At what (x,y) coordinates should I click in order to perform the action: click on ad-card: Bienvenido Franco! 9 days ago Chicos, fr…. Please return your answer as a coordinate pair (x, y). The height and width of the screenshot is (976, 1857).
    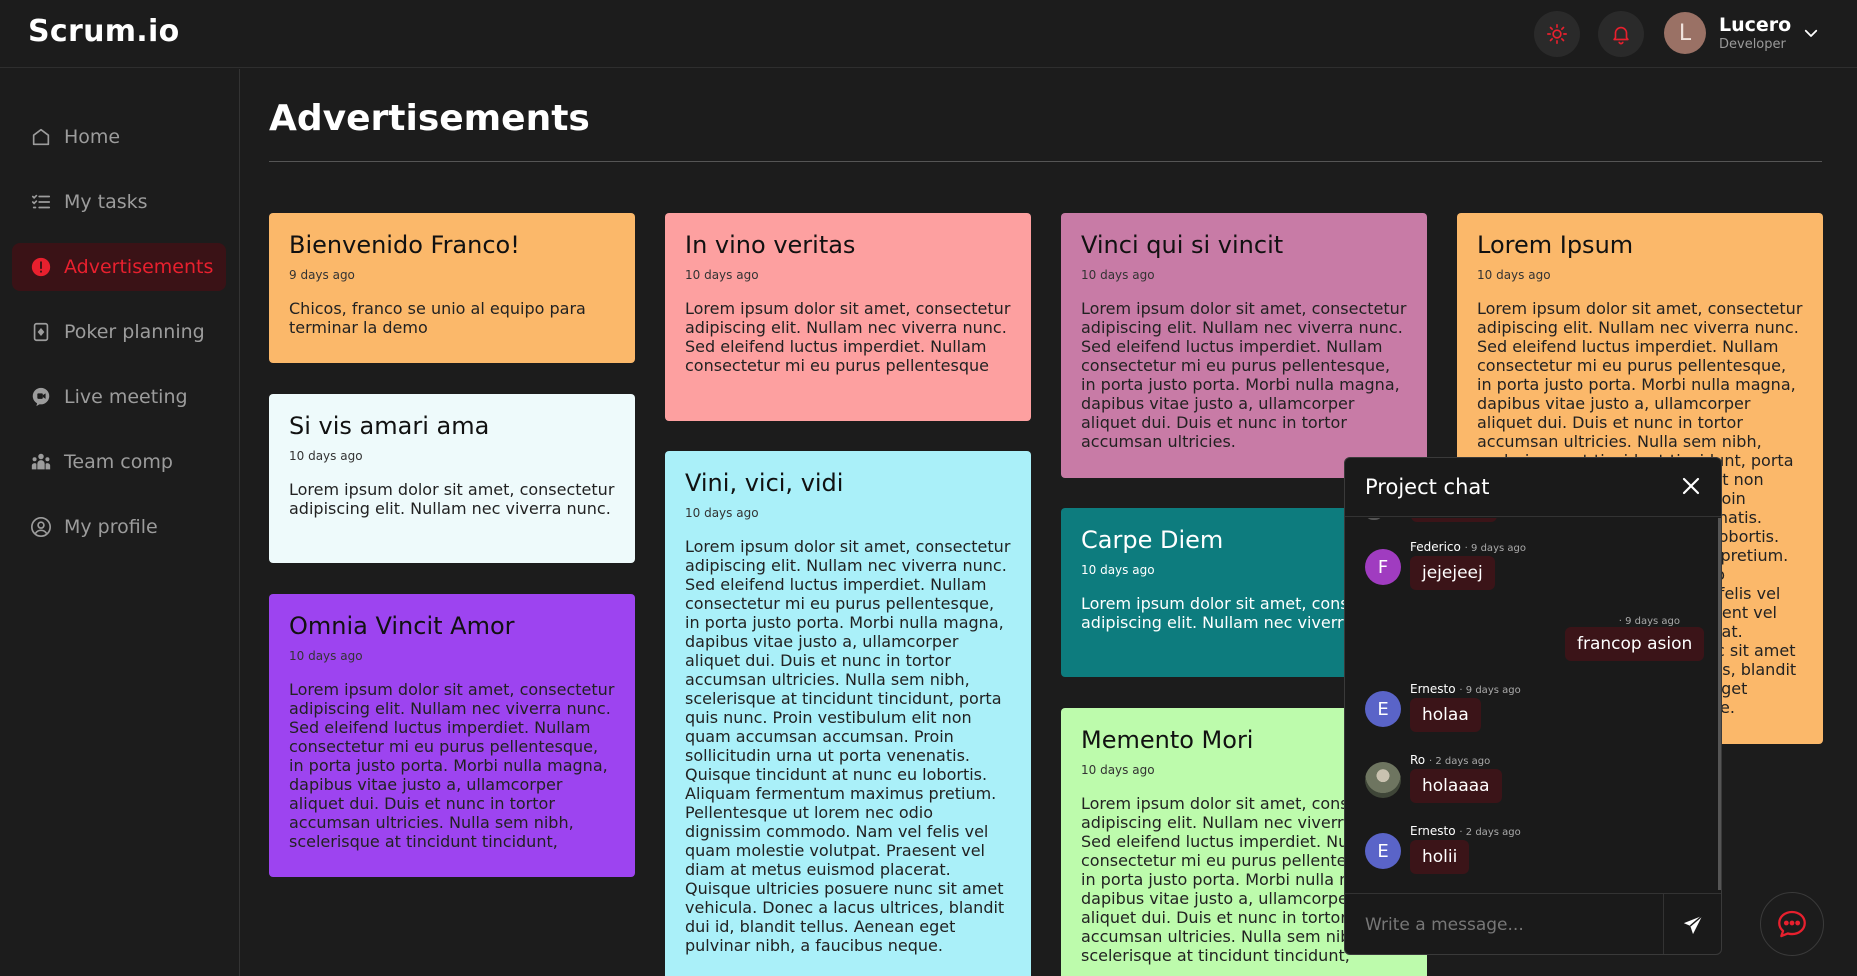
    Looking at the image, I should click on (452, 288).